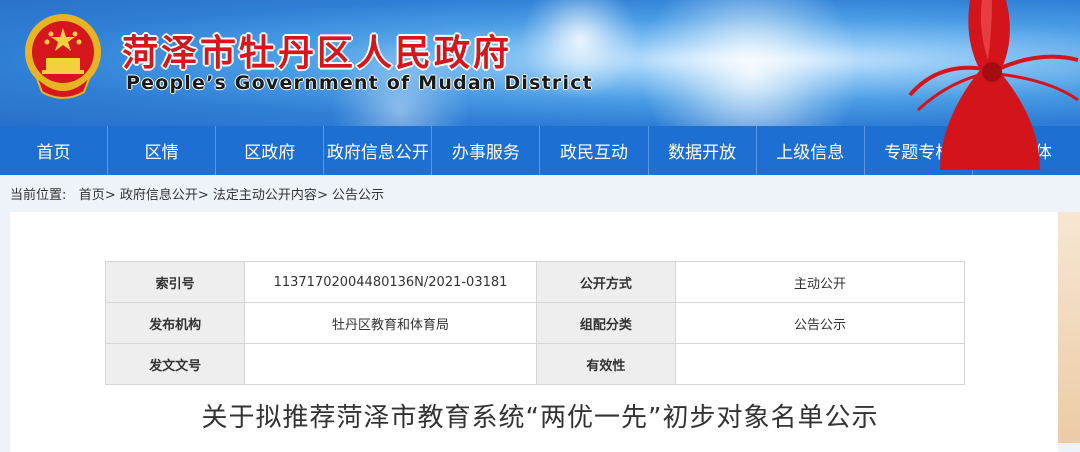 This screenshot has width=1080, height=452. Describe the element at coordinates (175, 364) in the screenshot. I see `document-number-label: 发文文号` at that location.